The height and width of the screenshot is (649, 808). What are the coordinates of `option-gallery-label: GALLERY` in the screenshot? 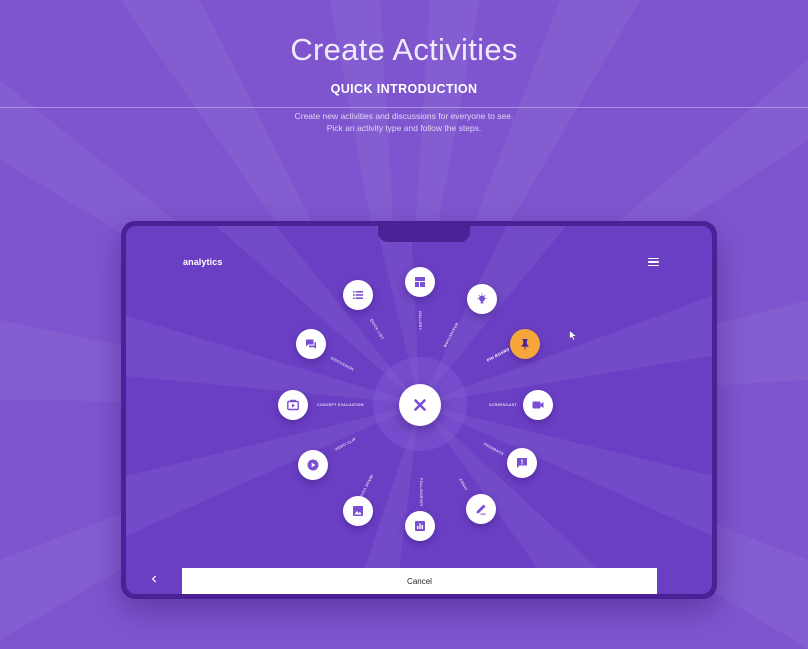 It's located at (420, 321).